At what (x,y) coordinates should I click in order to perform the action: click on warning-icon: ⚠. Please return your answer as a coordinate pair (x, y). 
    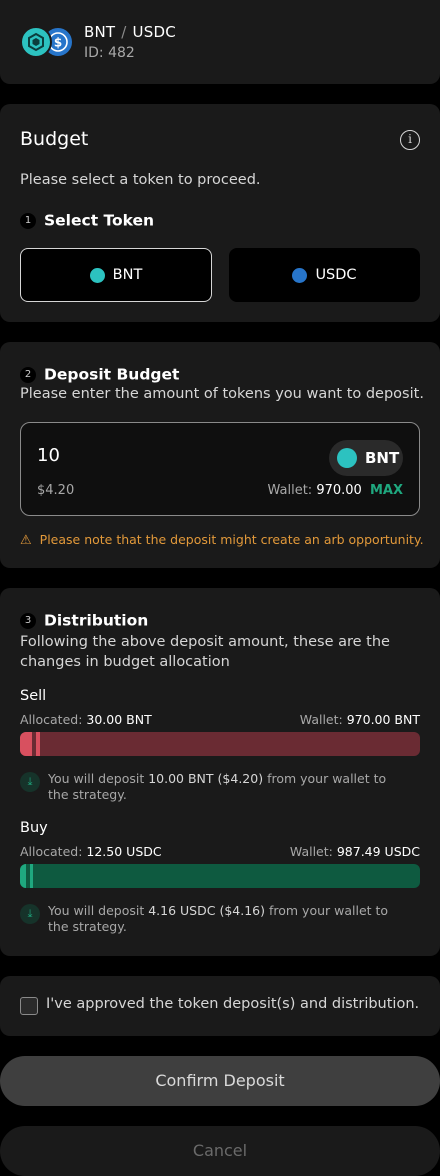
    Looking at the image, I should click on (26, 540).